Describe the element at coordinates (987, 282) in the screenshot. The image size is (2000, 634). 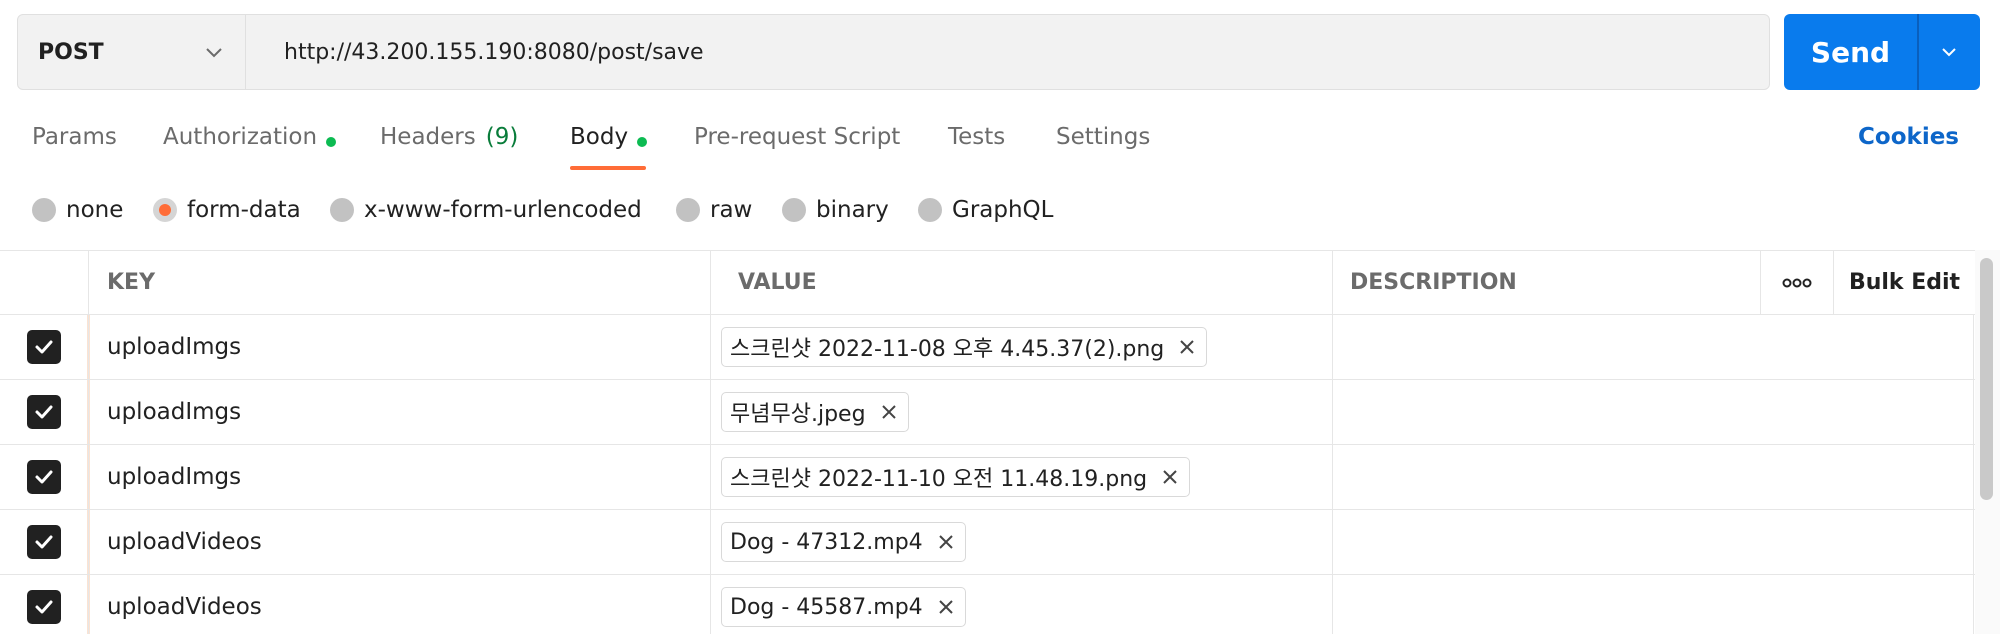
I see `table-header-row: KEY VALUE DESCRIPTION Bulk Edit` at that location.